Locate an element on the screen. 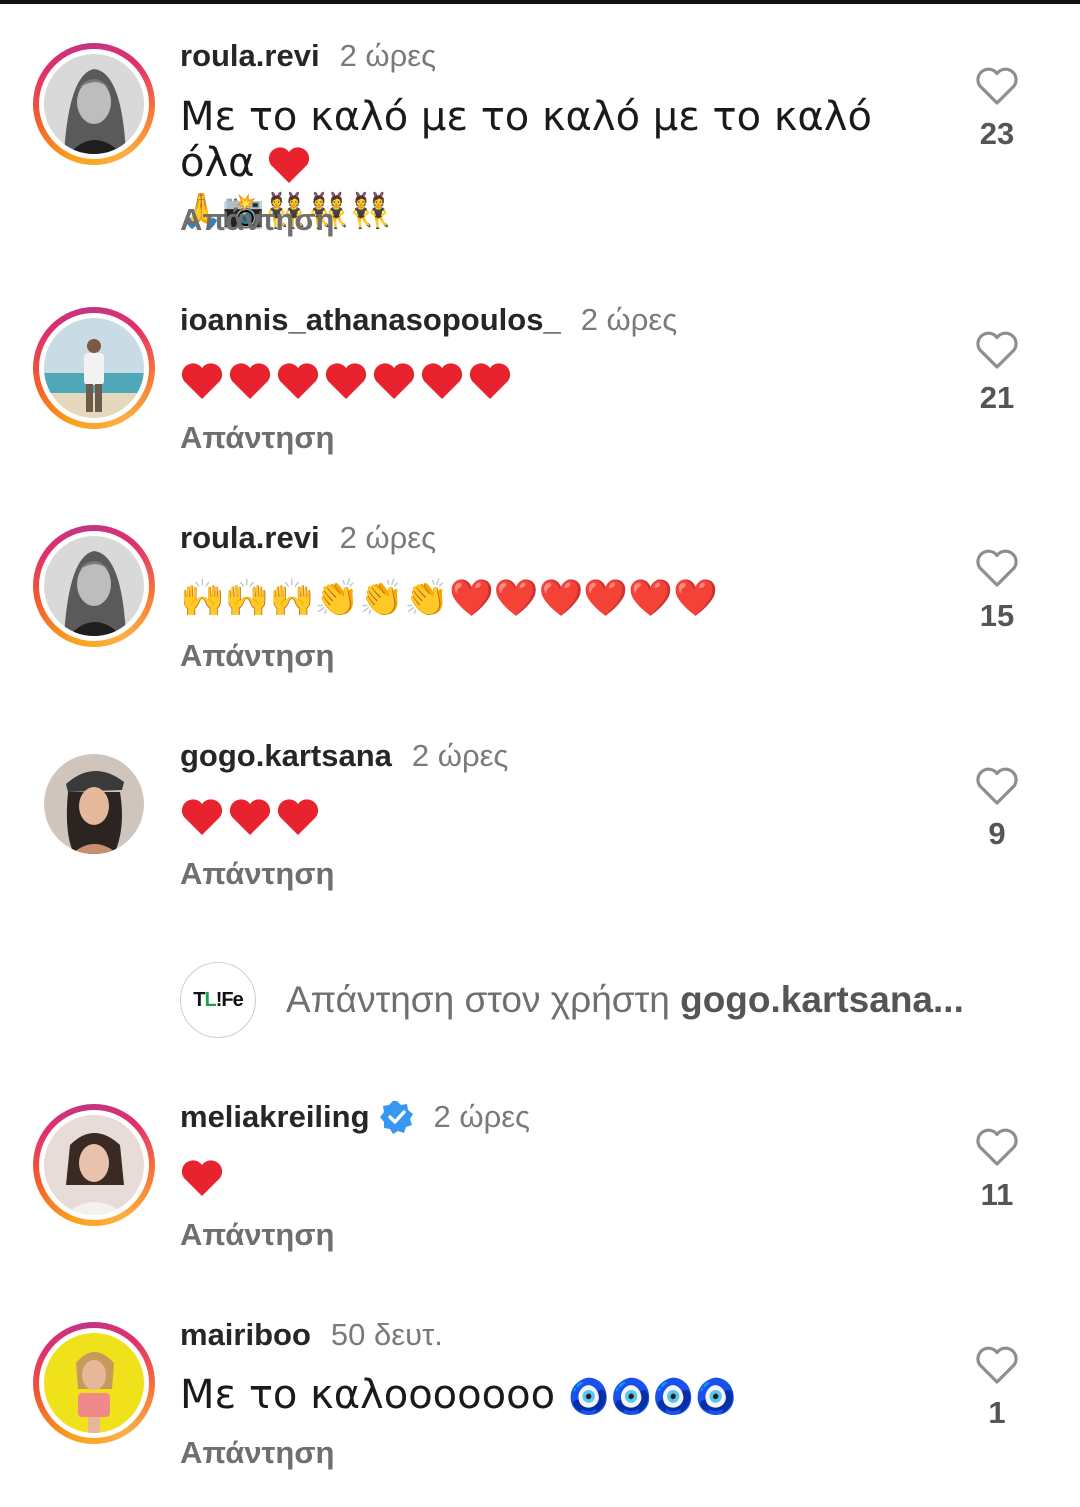 Image resolution: width=1080 pixels, height=1507 pixels. username: mairiboo is located at coordinates (245, 1335).